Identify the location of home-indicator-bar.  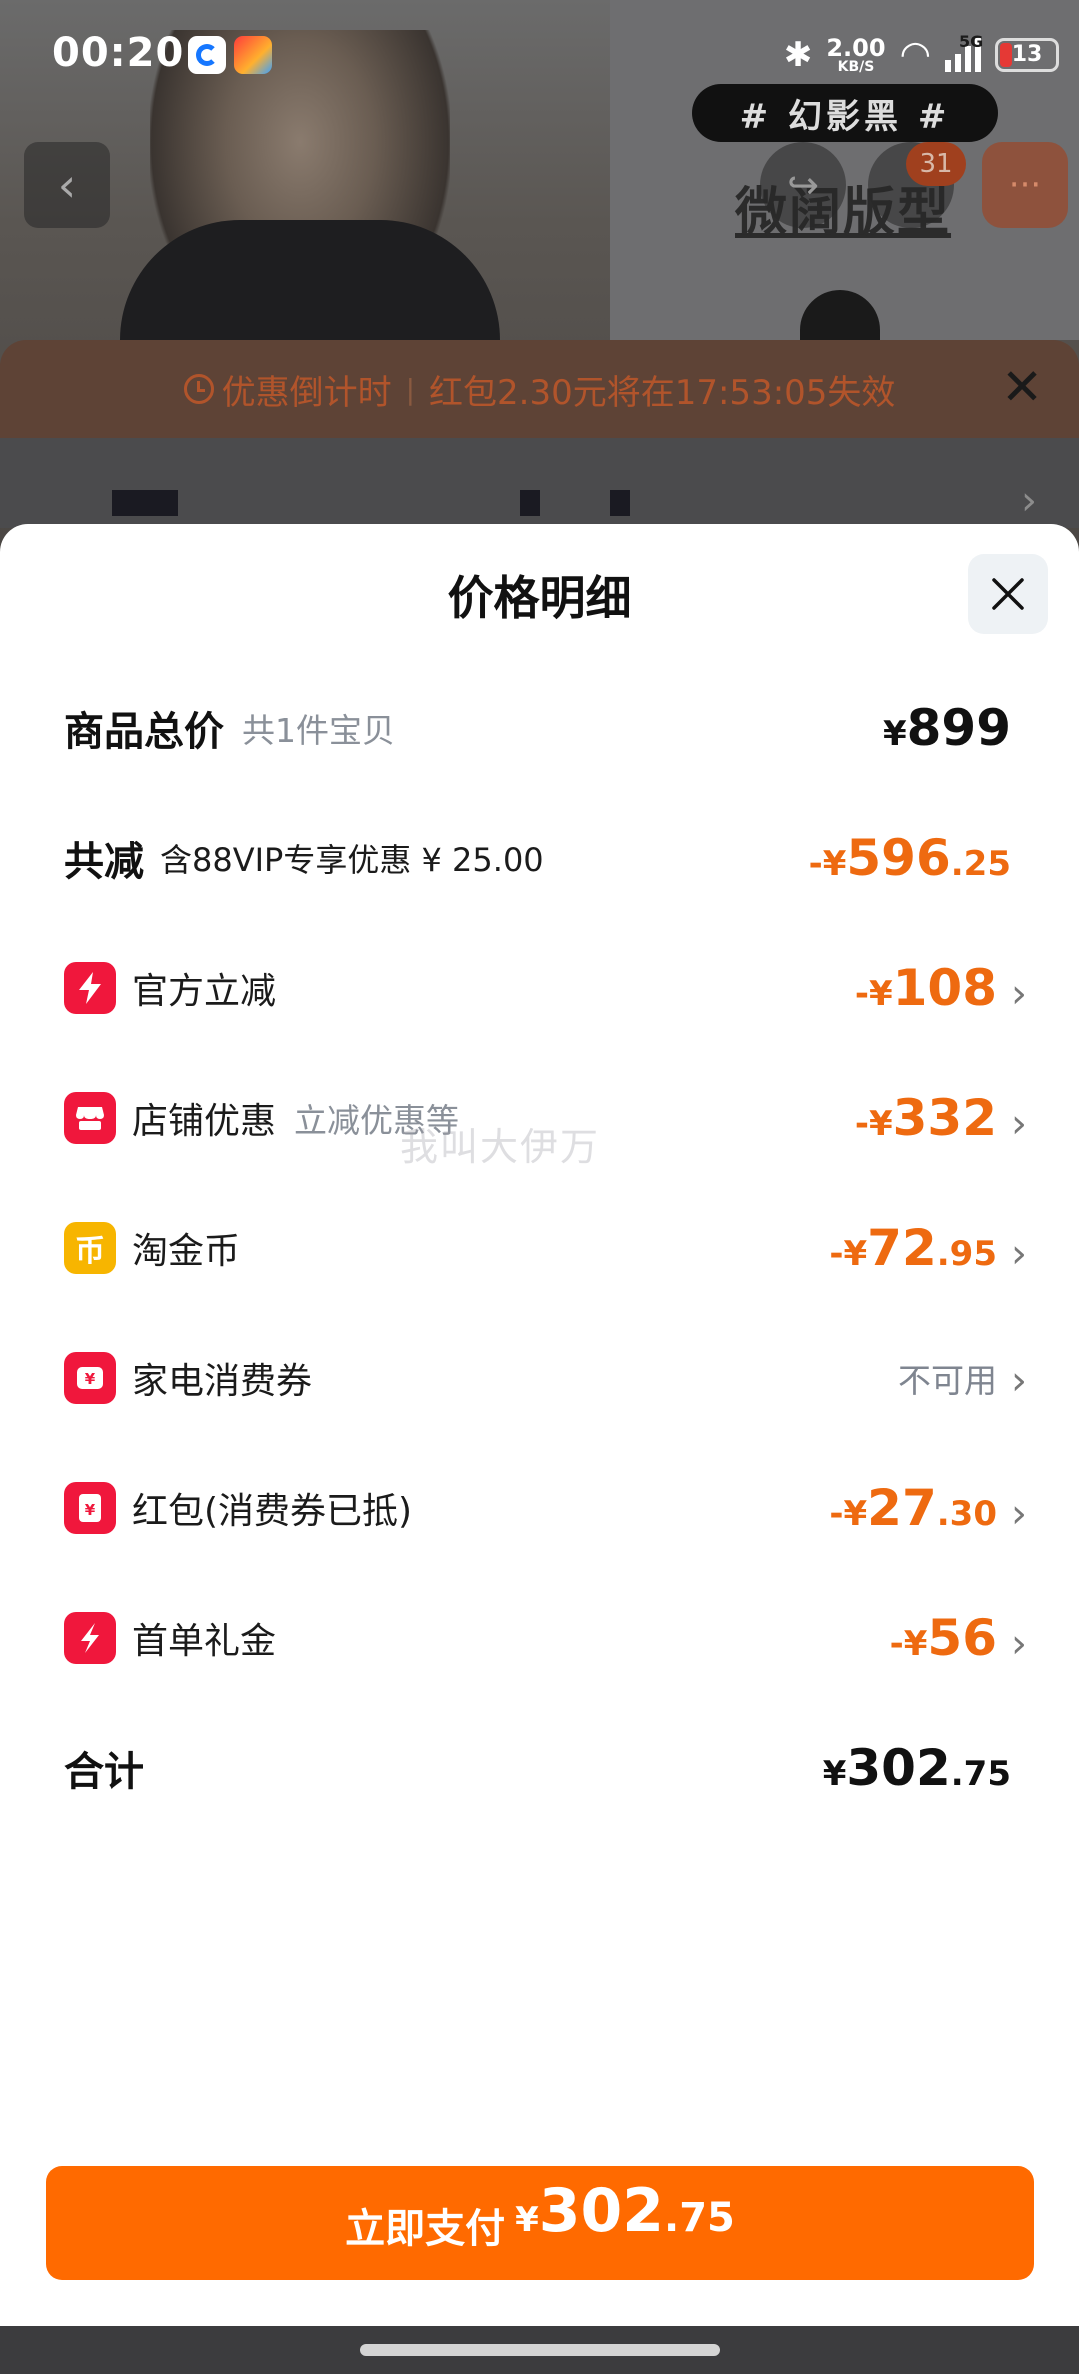
(539, 2350).